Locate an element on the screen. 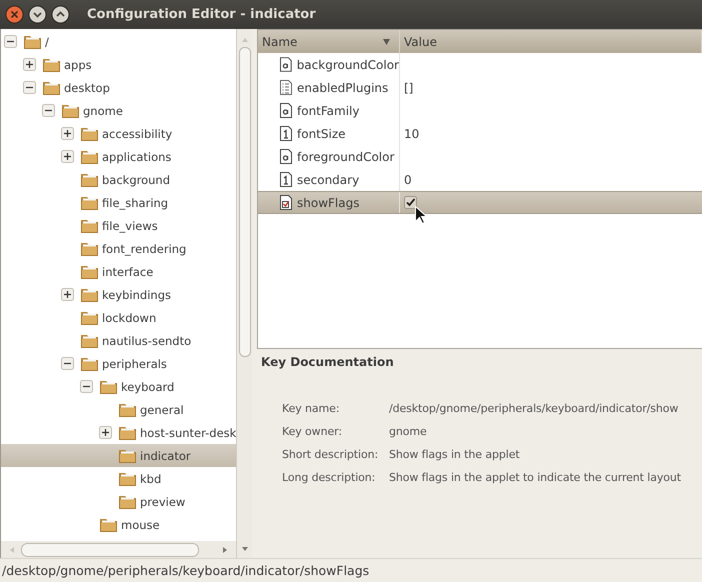 The width and height of the screenshot is (702, 582). sort-icon is located at coordinates (386, 42).